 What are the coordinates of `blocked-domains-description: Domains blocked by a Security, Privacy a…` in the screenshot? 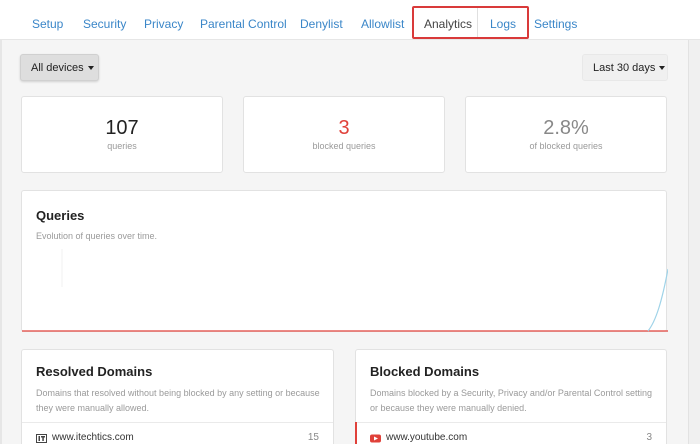 It's located at (511, 400).